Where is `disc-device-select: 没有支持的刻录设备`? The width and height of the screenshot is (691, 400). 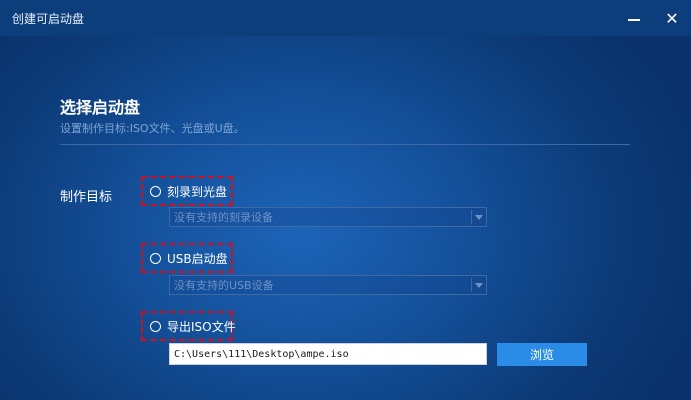 disc-device-select: 没有支持的刻录设备 is located at coordinates (328, 217).